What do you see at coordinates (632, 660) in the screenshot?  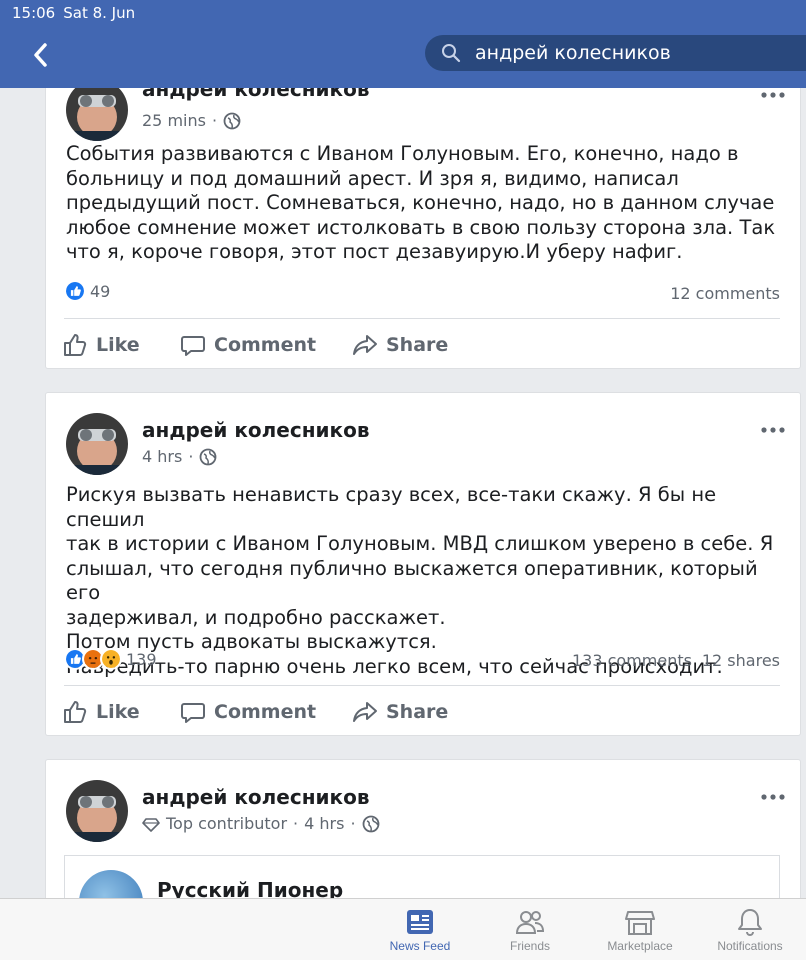 I see `comments-count: 133 comments` at bounding box center [632, 660].